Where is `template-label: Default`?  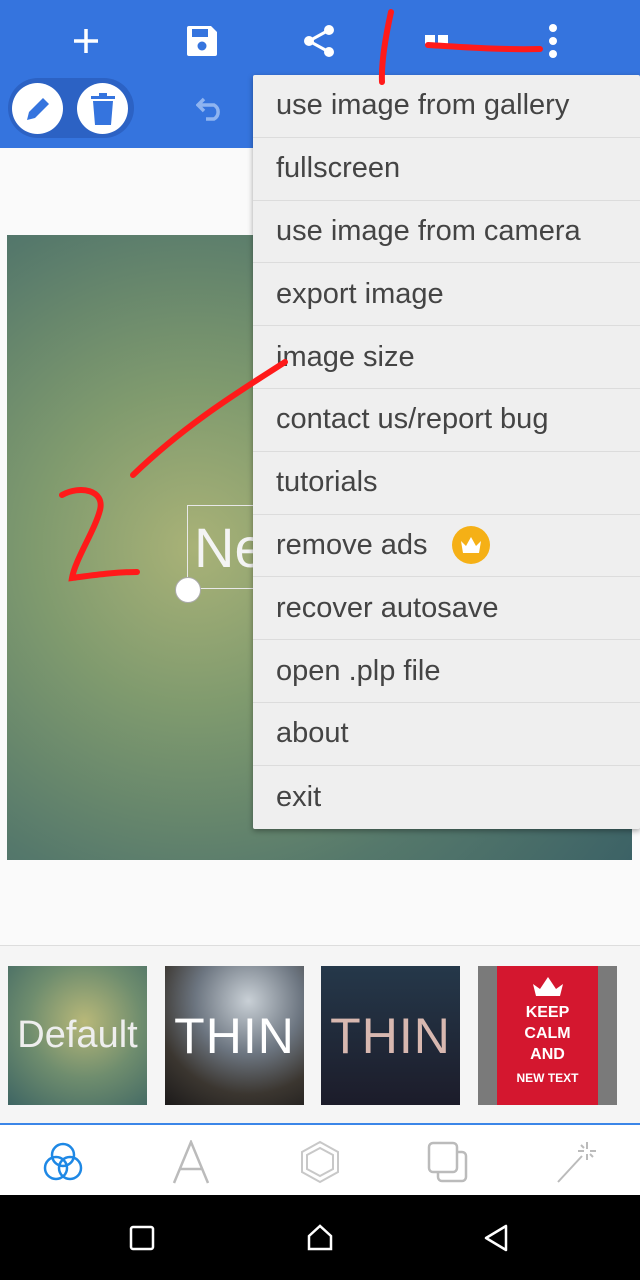 template-label: Default is located at coordinates (77, 1035).